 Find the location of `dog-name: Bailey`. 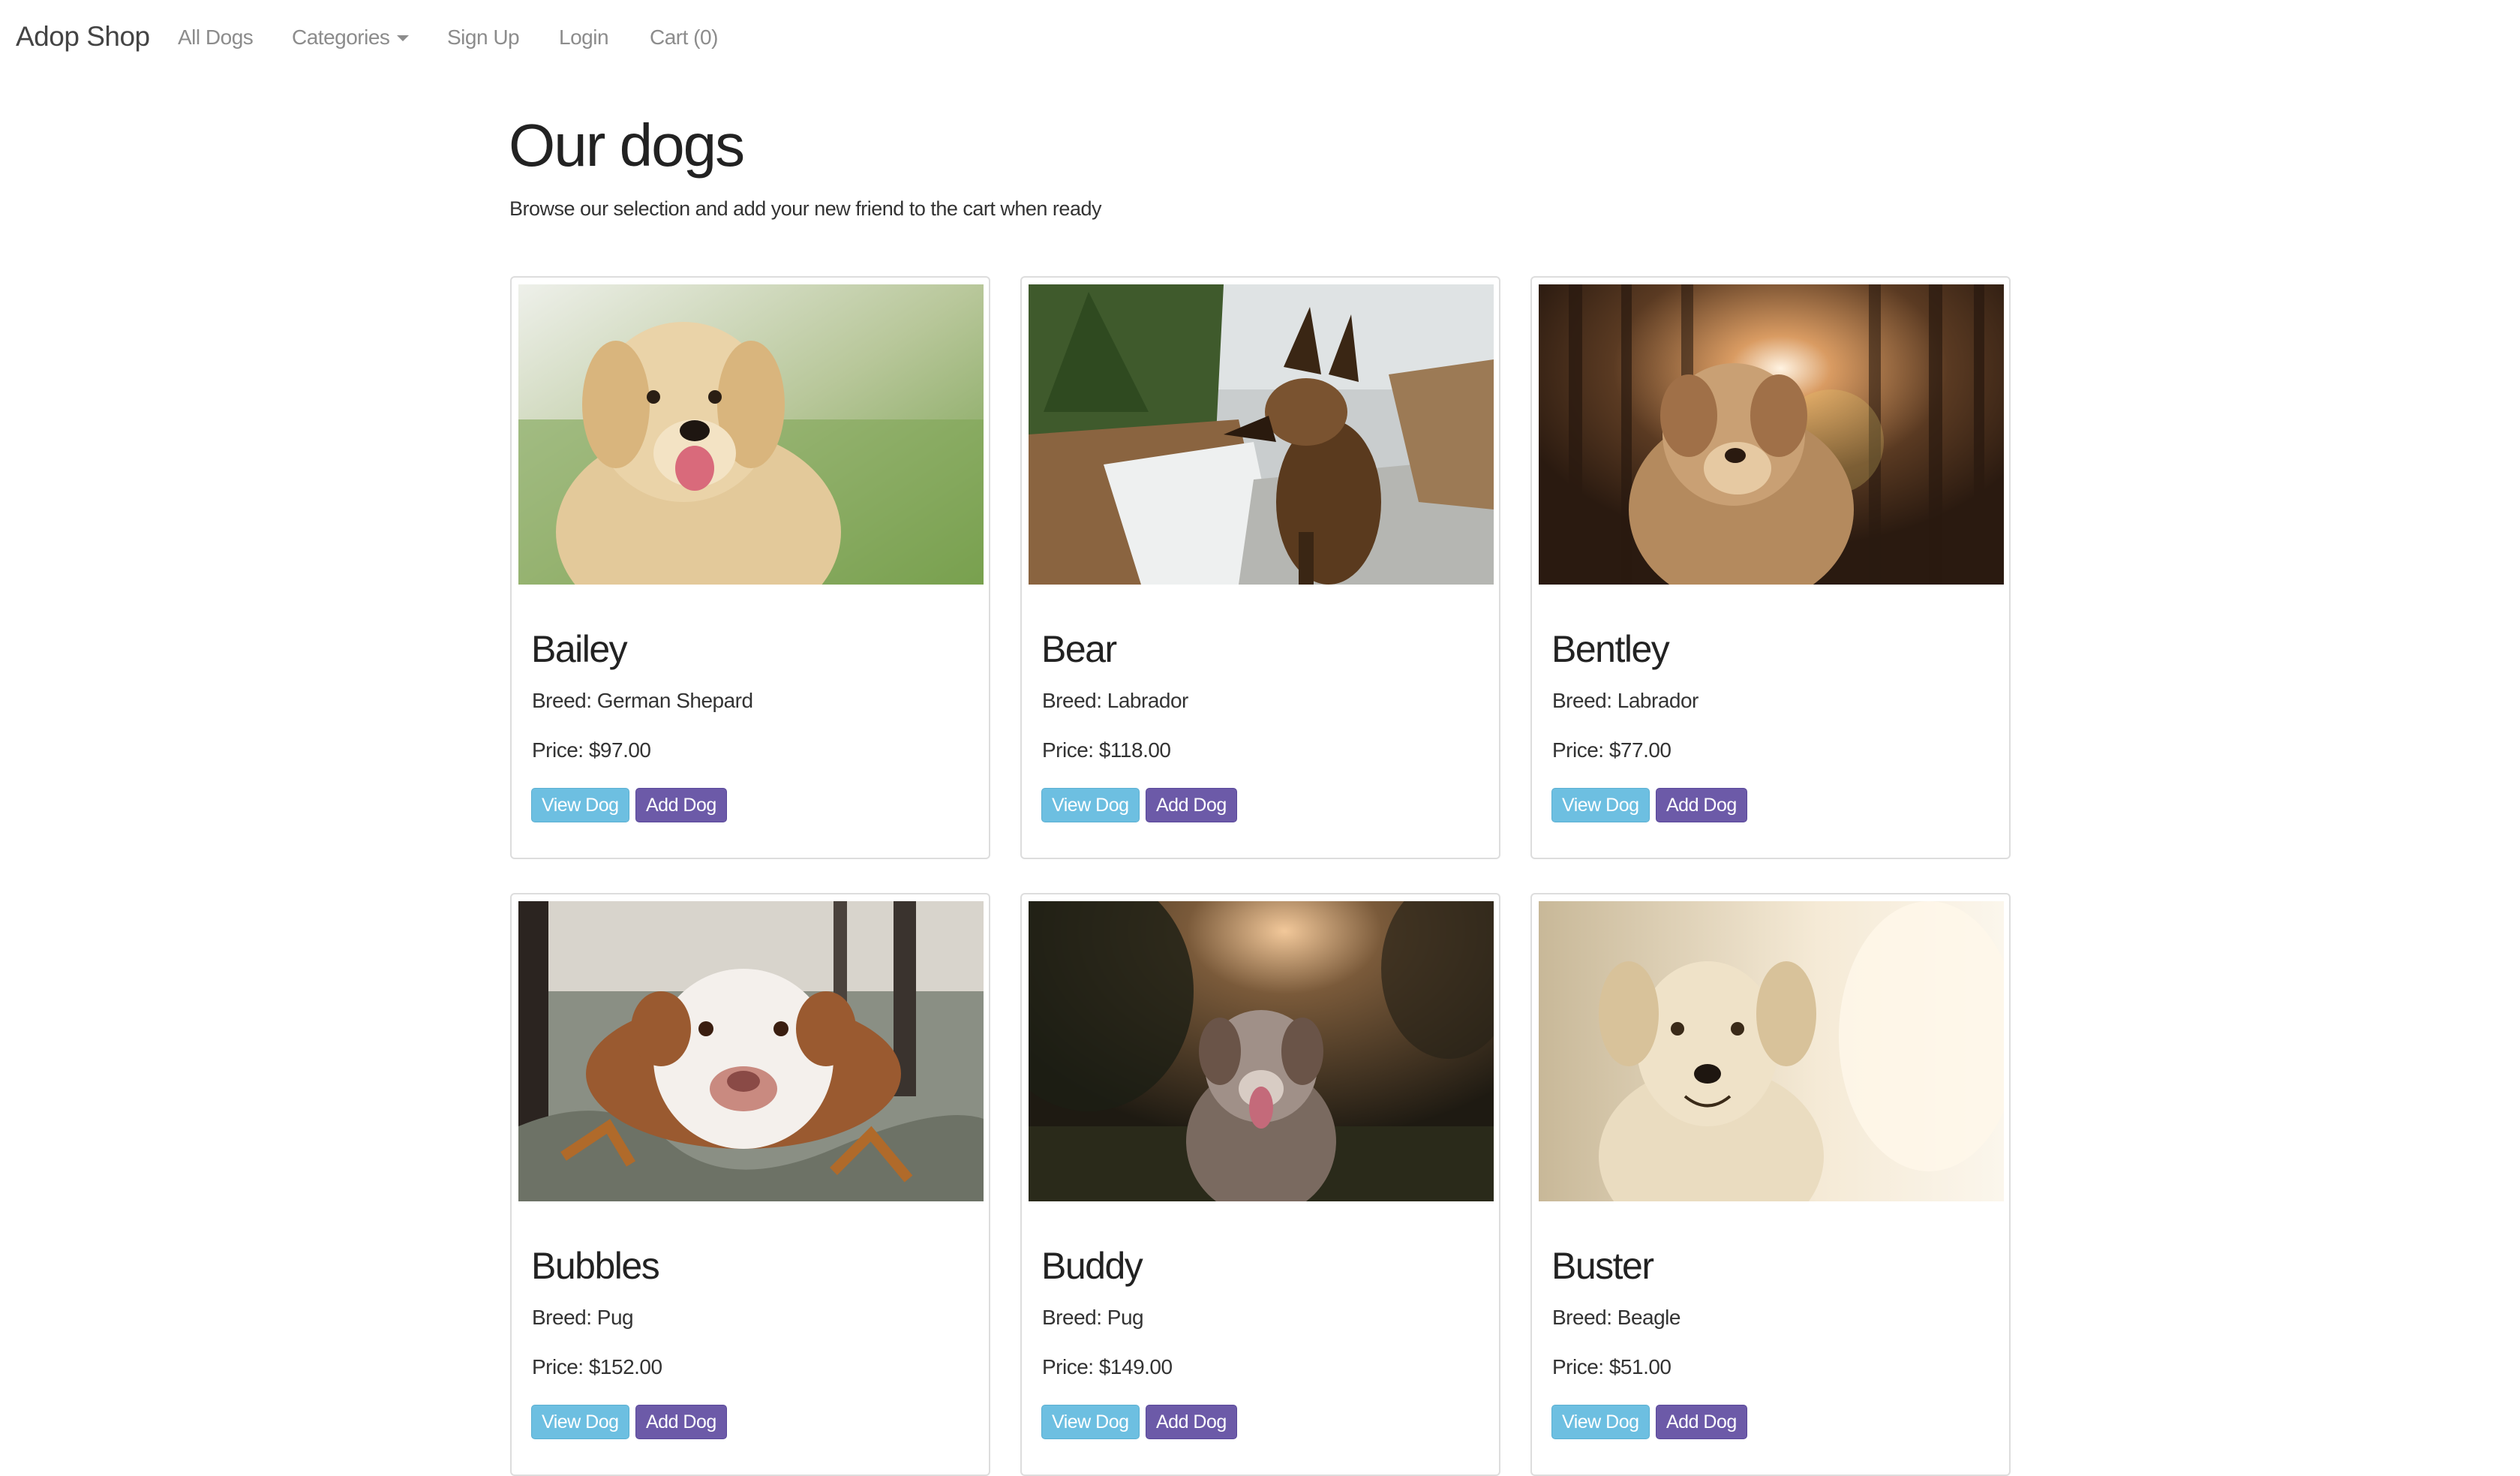

dog-name: Bailey is located at coordinates (579, 649).